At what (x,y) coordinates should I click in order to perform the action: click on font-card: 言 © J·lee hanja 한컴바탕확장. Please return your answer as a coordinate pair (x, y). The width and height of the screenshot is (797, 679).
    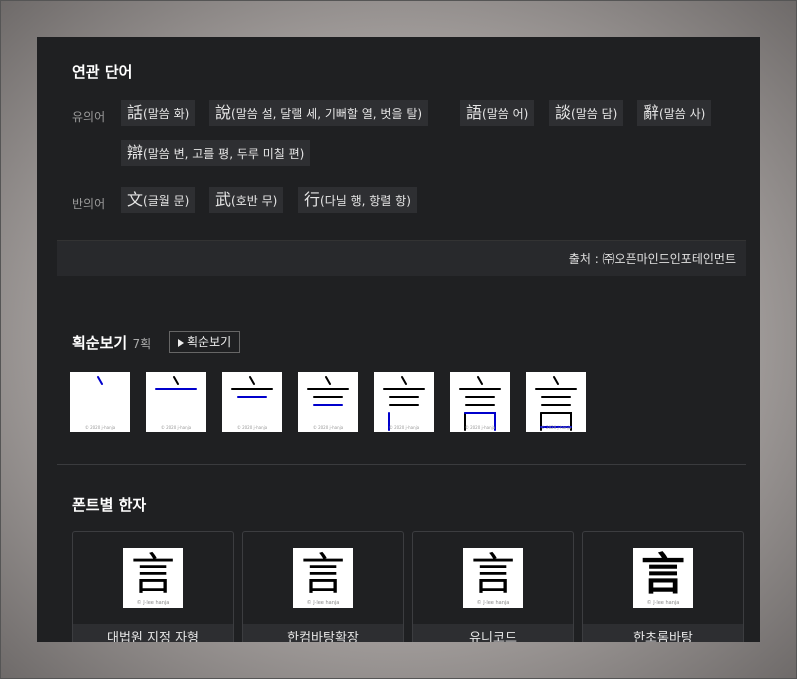
    Looking at the image, I should click on (323, 586).